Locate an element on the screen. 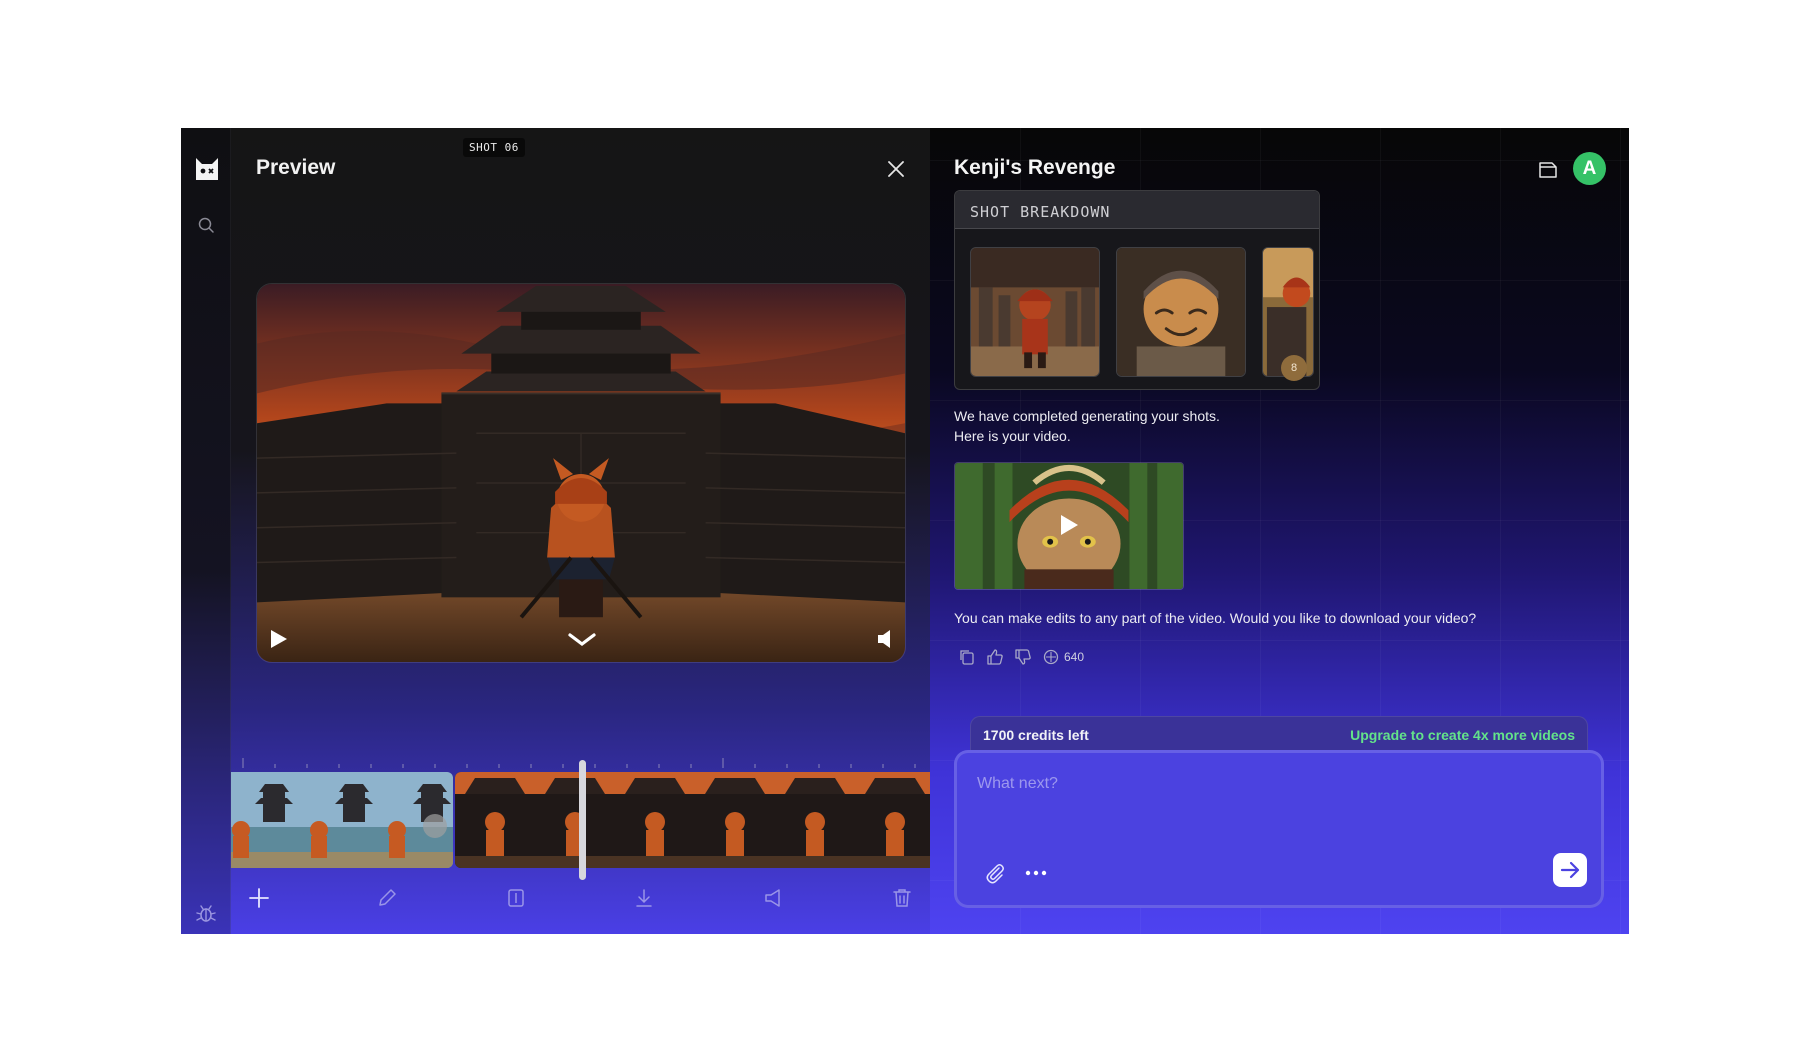 Image resolution: width=1800 pixels, height=1056 pixels. chat-composer is located at coordinates (1279, 829).